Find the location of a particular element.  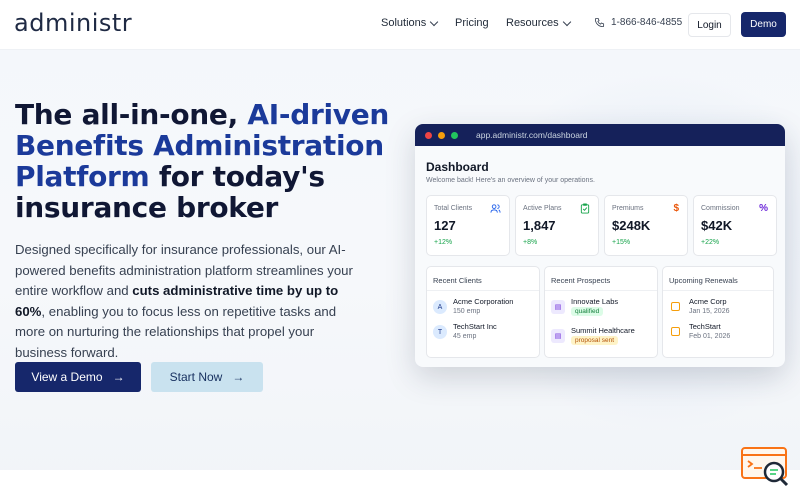

stat-delta: +22% is located at coordinates (710, 242).